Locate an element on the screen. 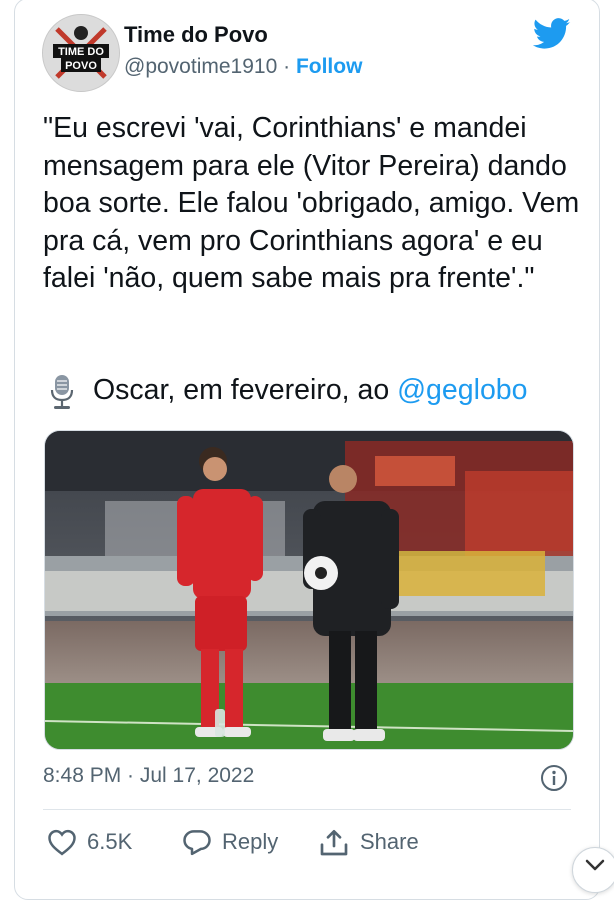 This screenshot has height=900, width=614. twitter-bird-icon is located at coordinates (552, 34).